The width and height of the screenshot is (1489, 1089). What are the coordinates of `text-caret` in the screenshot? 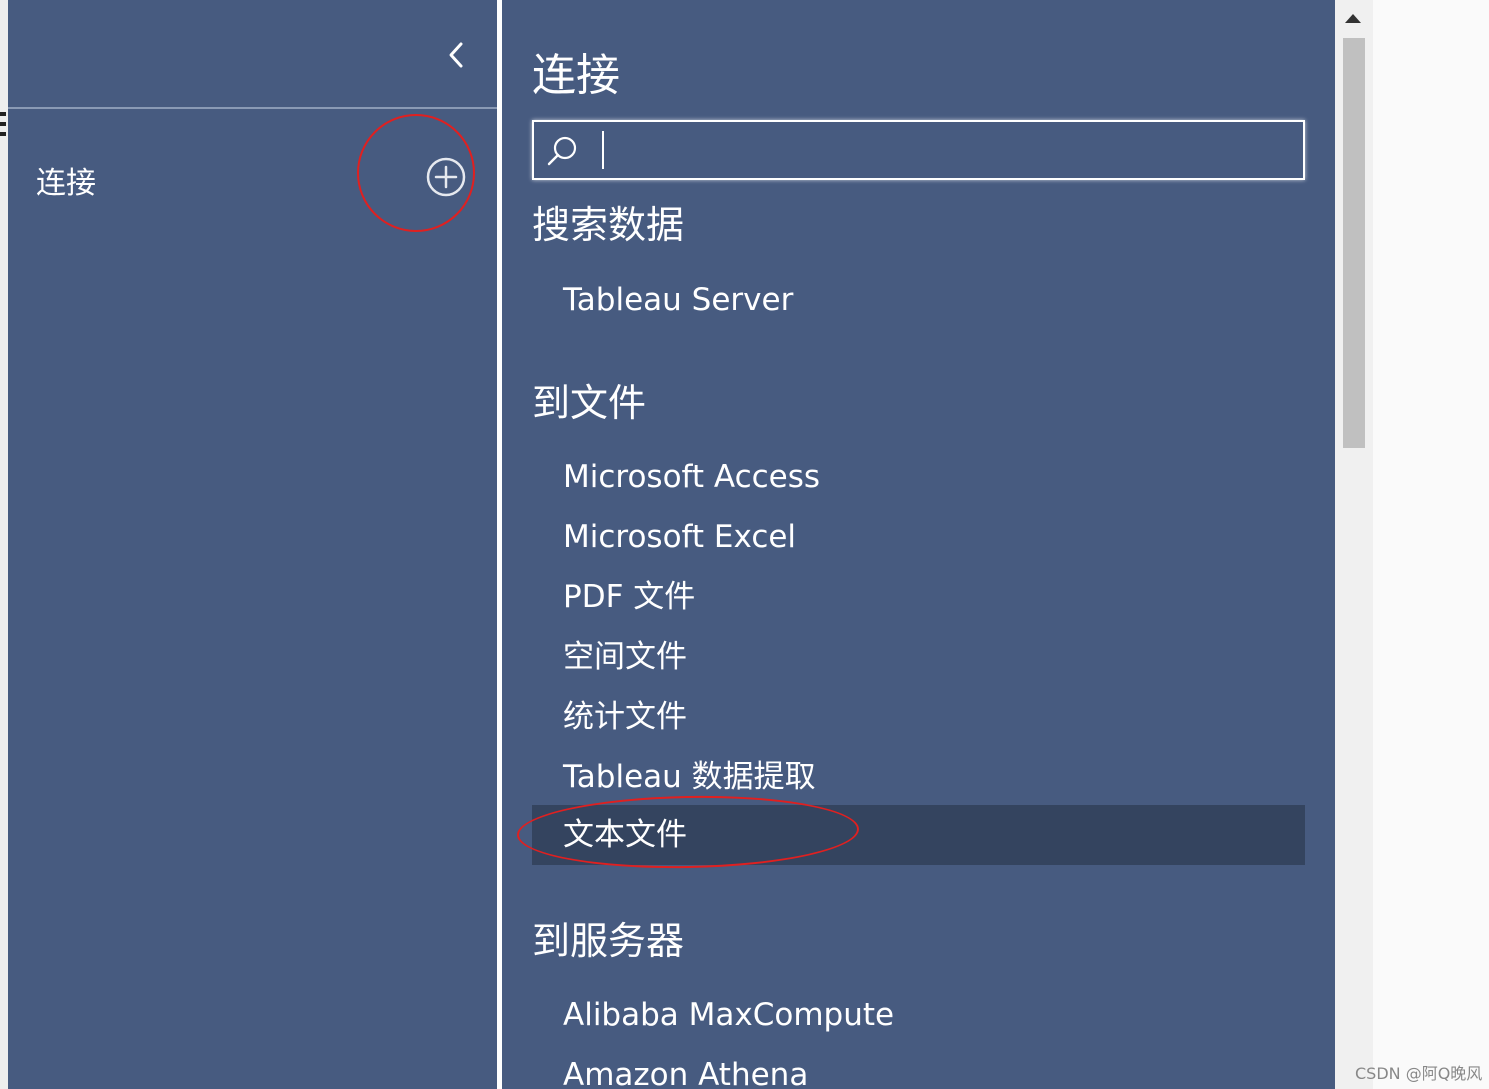 It's located at (603, 150).